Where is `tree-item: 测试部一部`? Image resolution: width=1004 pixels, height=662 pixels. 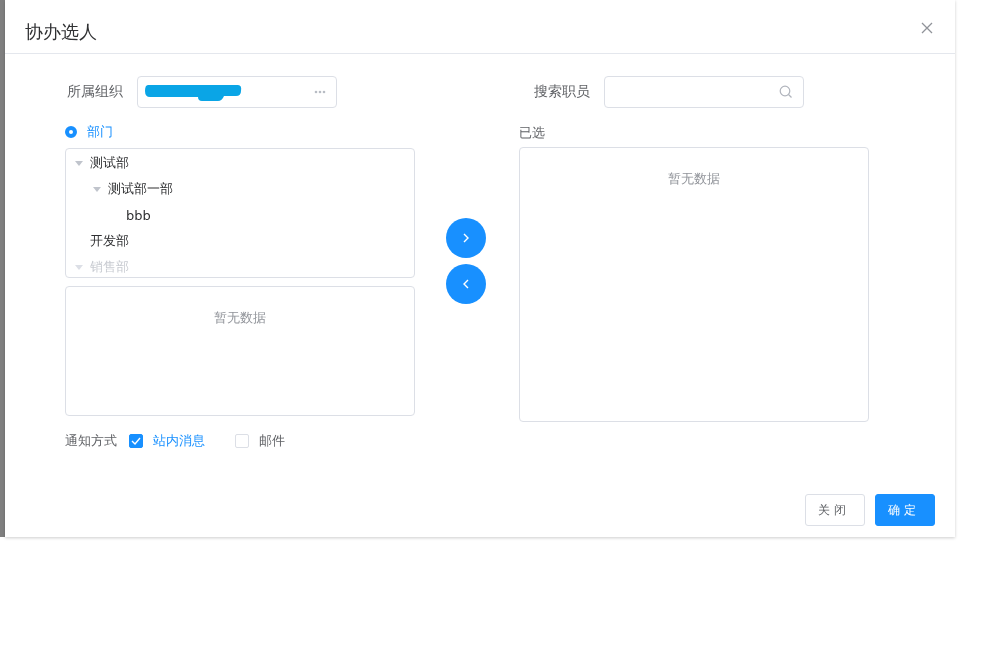 tree-item: 测试部一部 is located at coordinates (140, 189).